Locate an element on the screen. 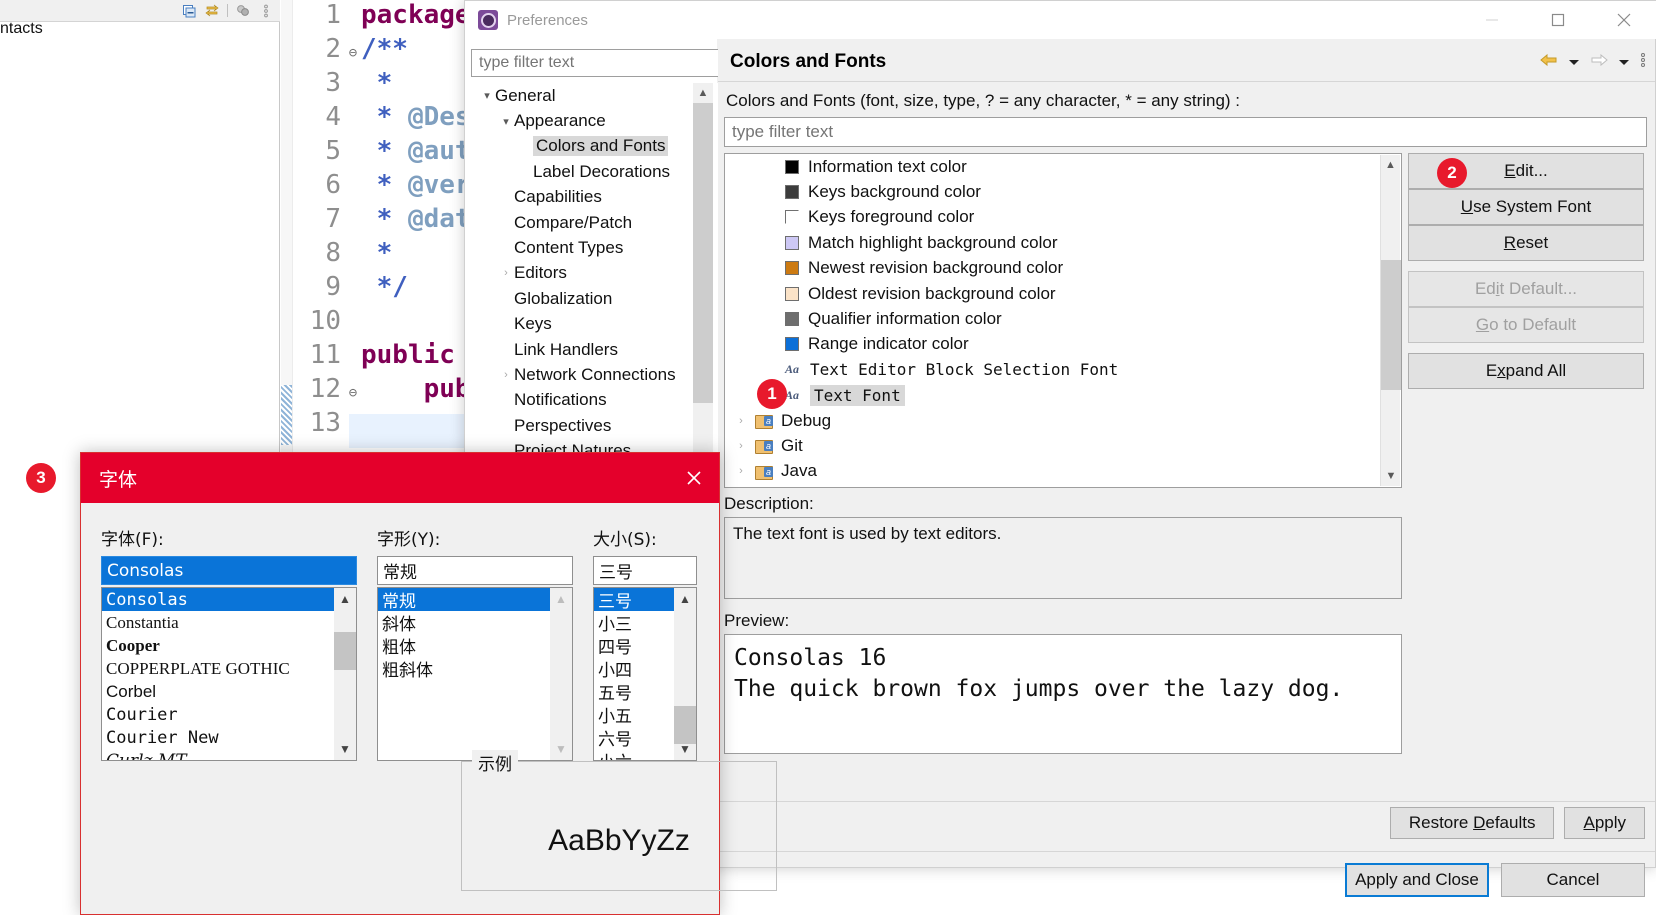 Image resolution: width=1656 pixels, height=915 pixels. colors-fonts-item-row: Match highlight background color is located at coordinates (1063, 242).